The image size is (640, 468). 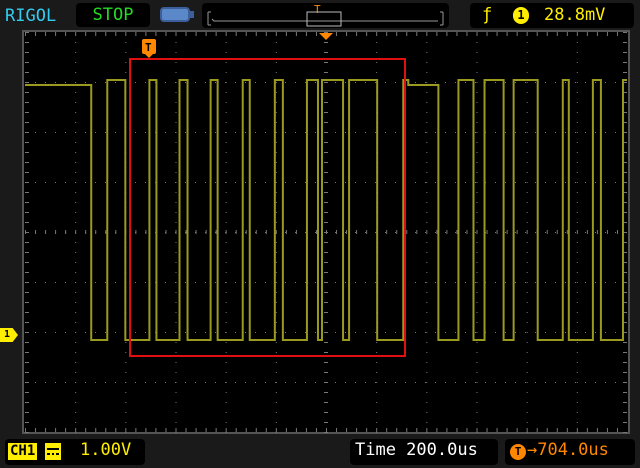 I want to click on timebase-value: Time 200.0us, so click(x=416, y=450).